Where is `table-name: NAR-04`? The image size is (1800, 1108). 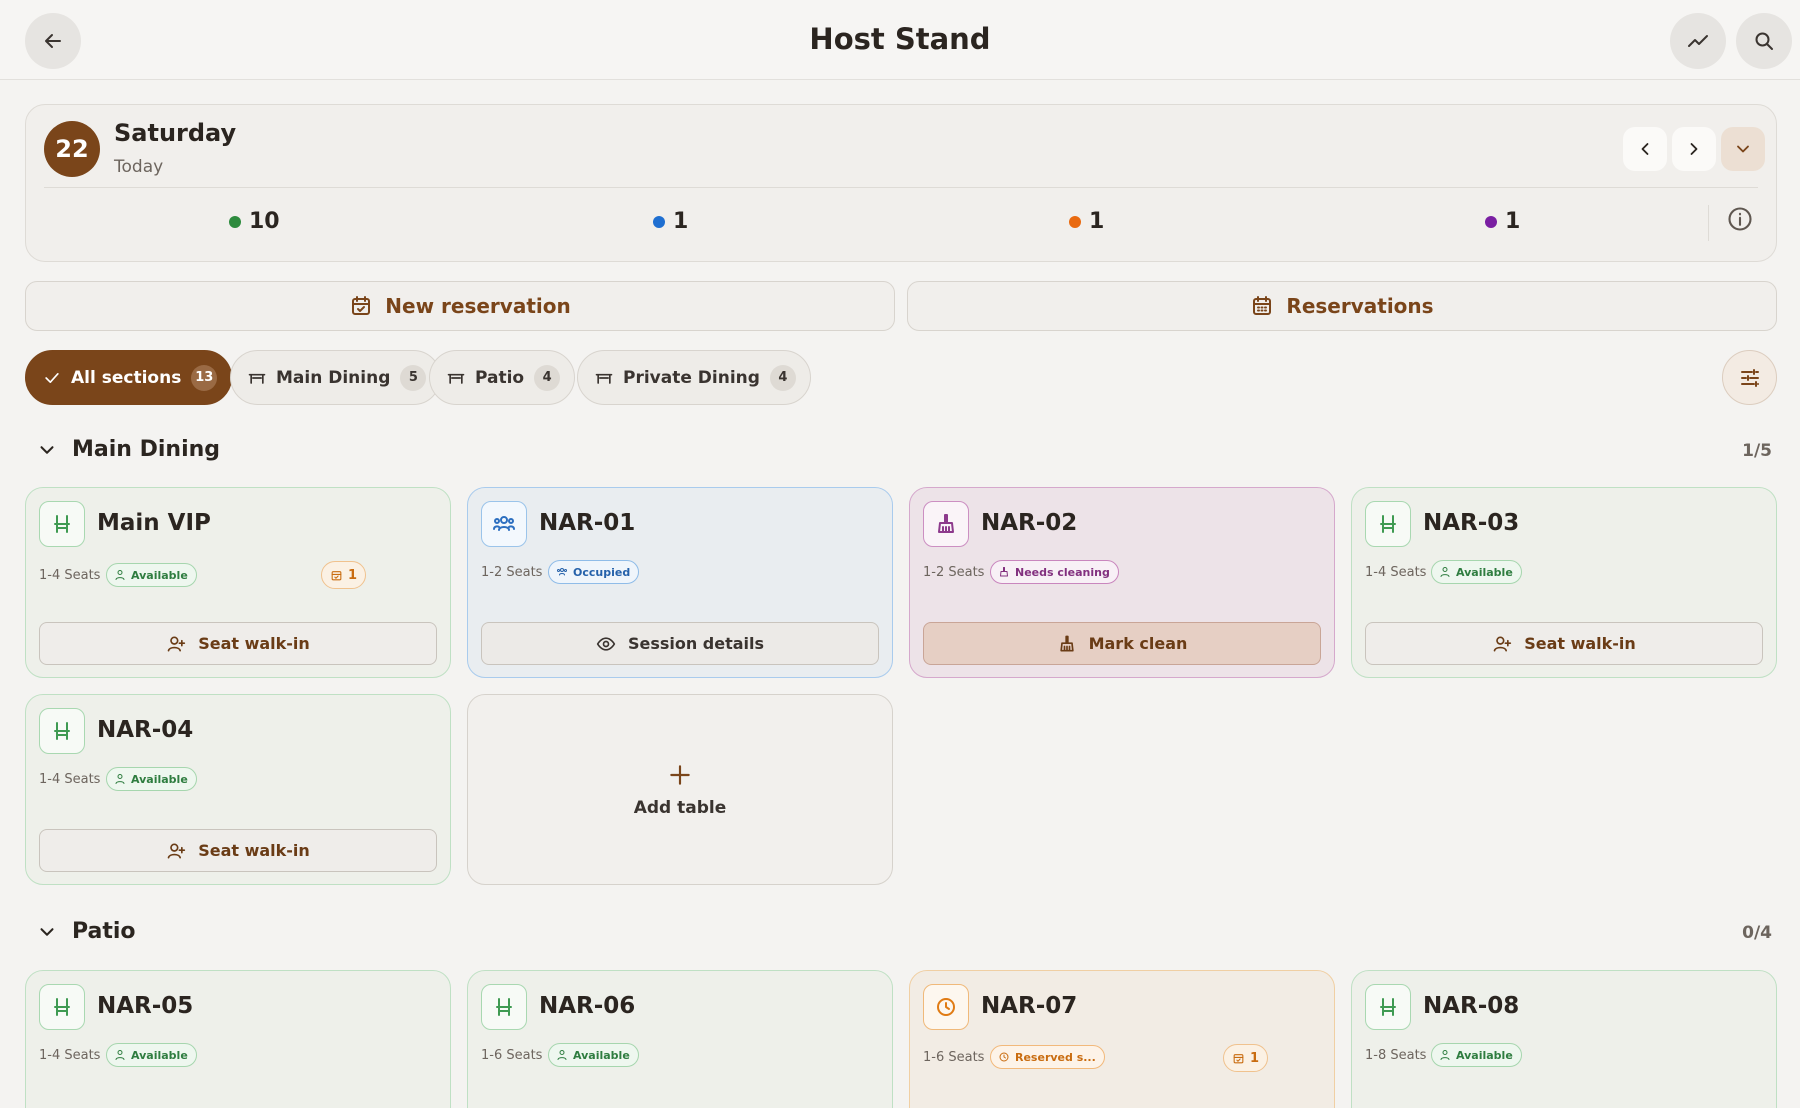
table-name: NAR-04 is located at coordinates (145, 730).